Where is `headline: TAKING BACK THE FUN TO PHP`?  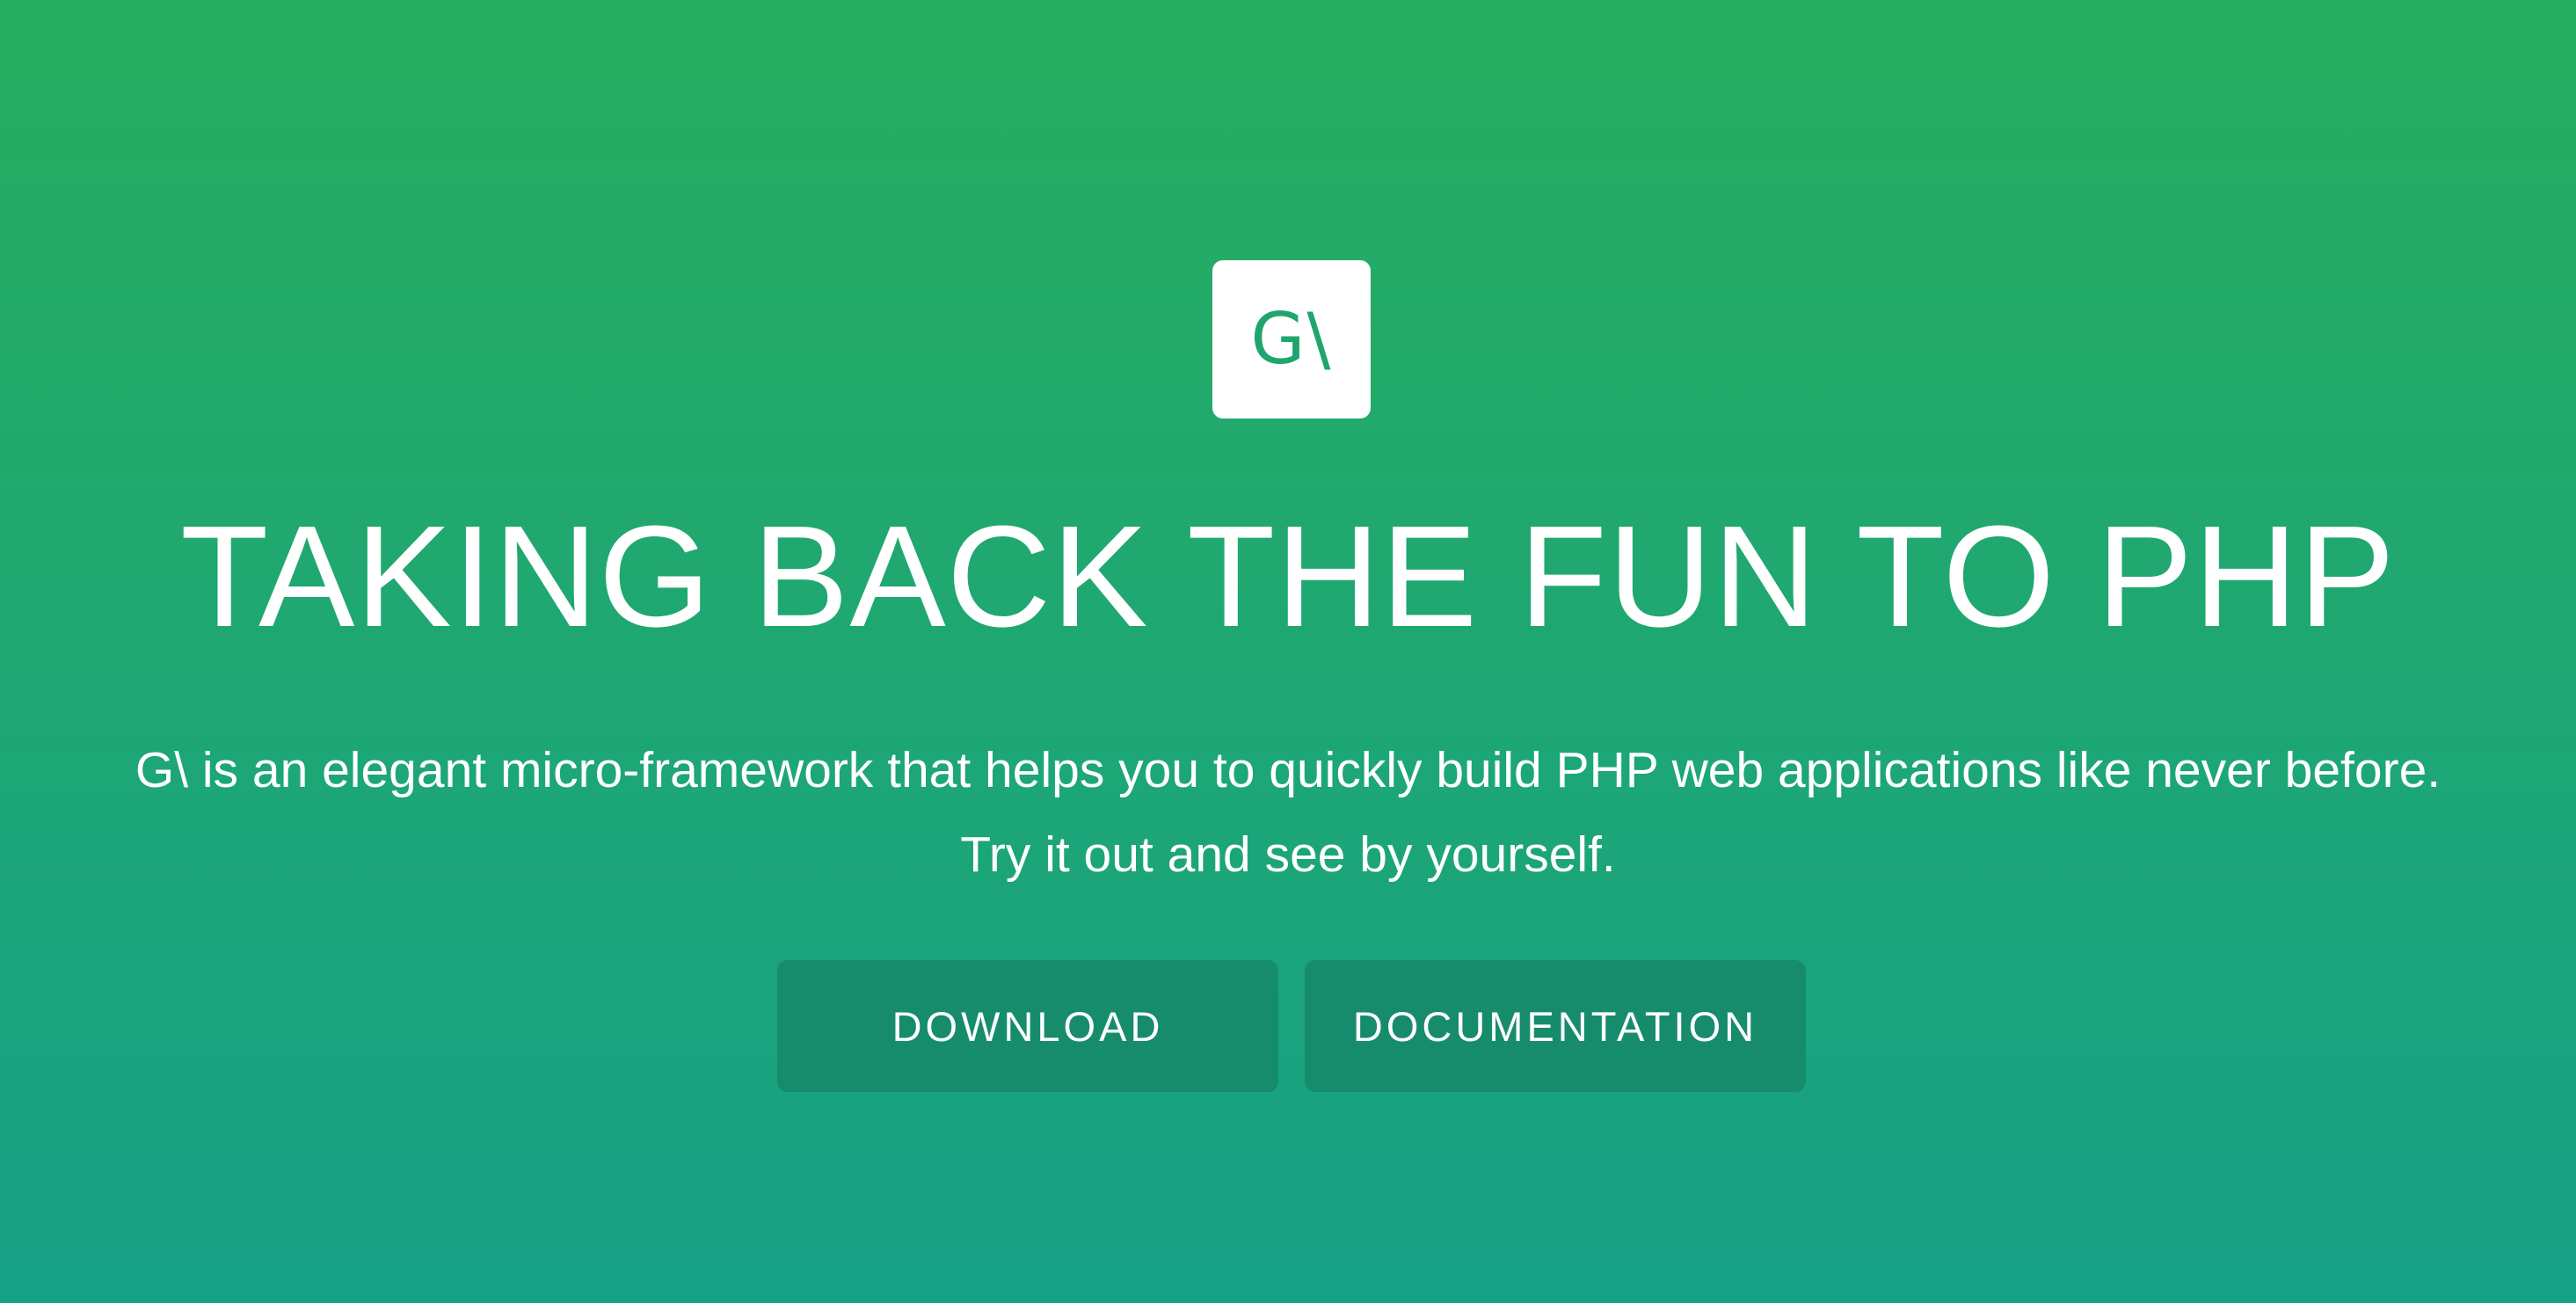
headline: TAKING BACK THE FUN TO PHP is located at coordinates (1288, 576).